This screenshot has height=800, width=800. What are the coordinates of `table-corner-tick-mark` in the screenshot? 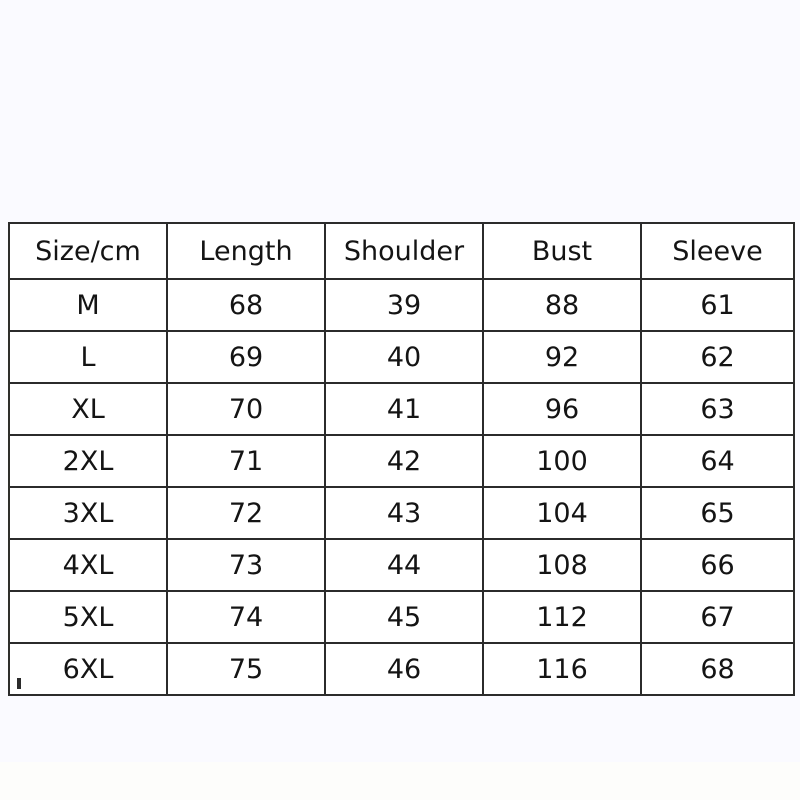 It's located at (19, 683).